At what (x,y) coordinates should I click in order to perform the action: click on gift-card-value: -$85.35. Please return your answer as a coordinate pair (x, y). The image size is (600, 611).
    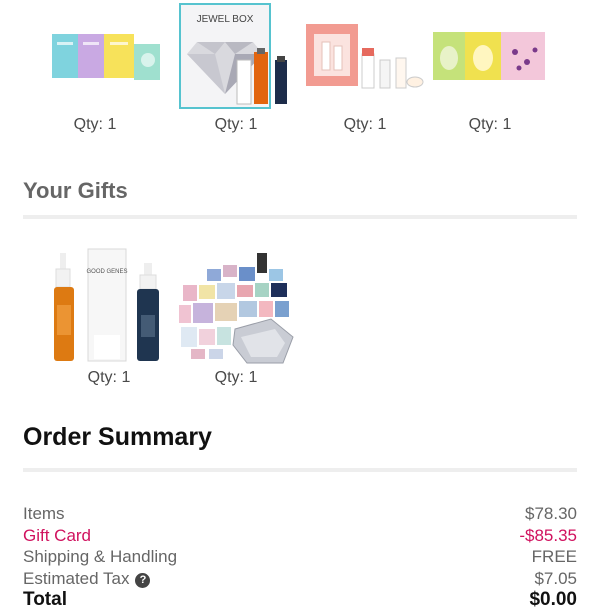
    Looking at the image, I should click on (548, 535).